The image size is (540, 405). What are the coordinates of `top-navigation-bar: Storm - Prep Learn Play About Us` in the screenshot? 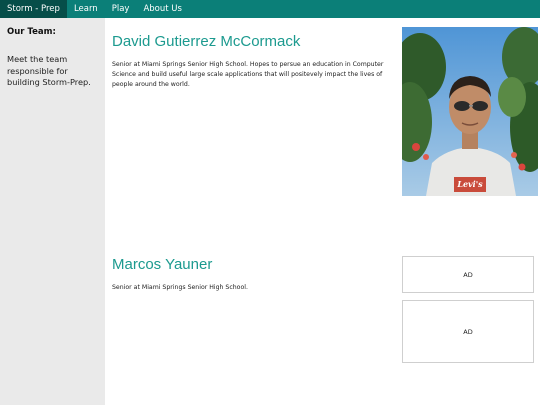 It's located at (270, 9).